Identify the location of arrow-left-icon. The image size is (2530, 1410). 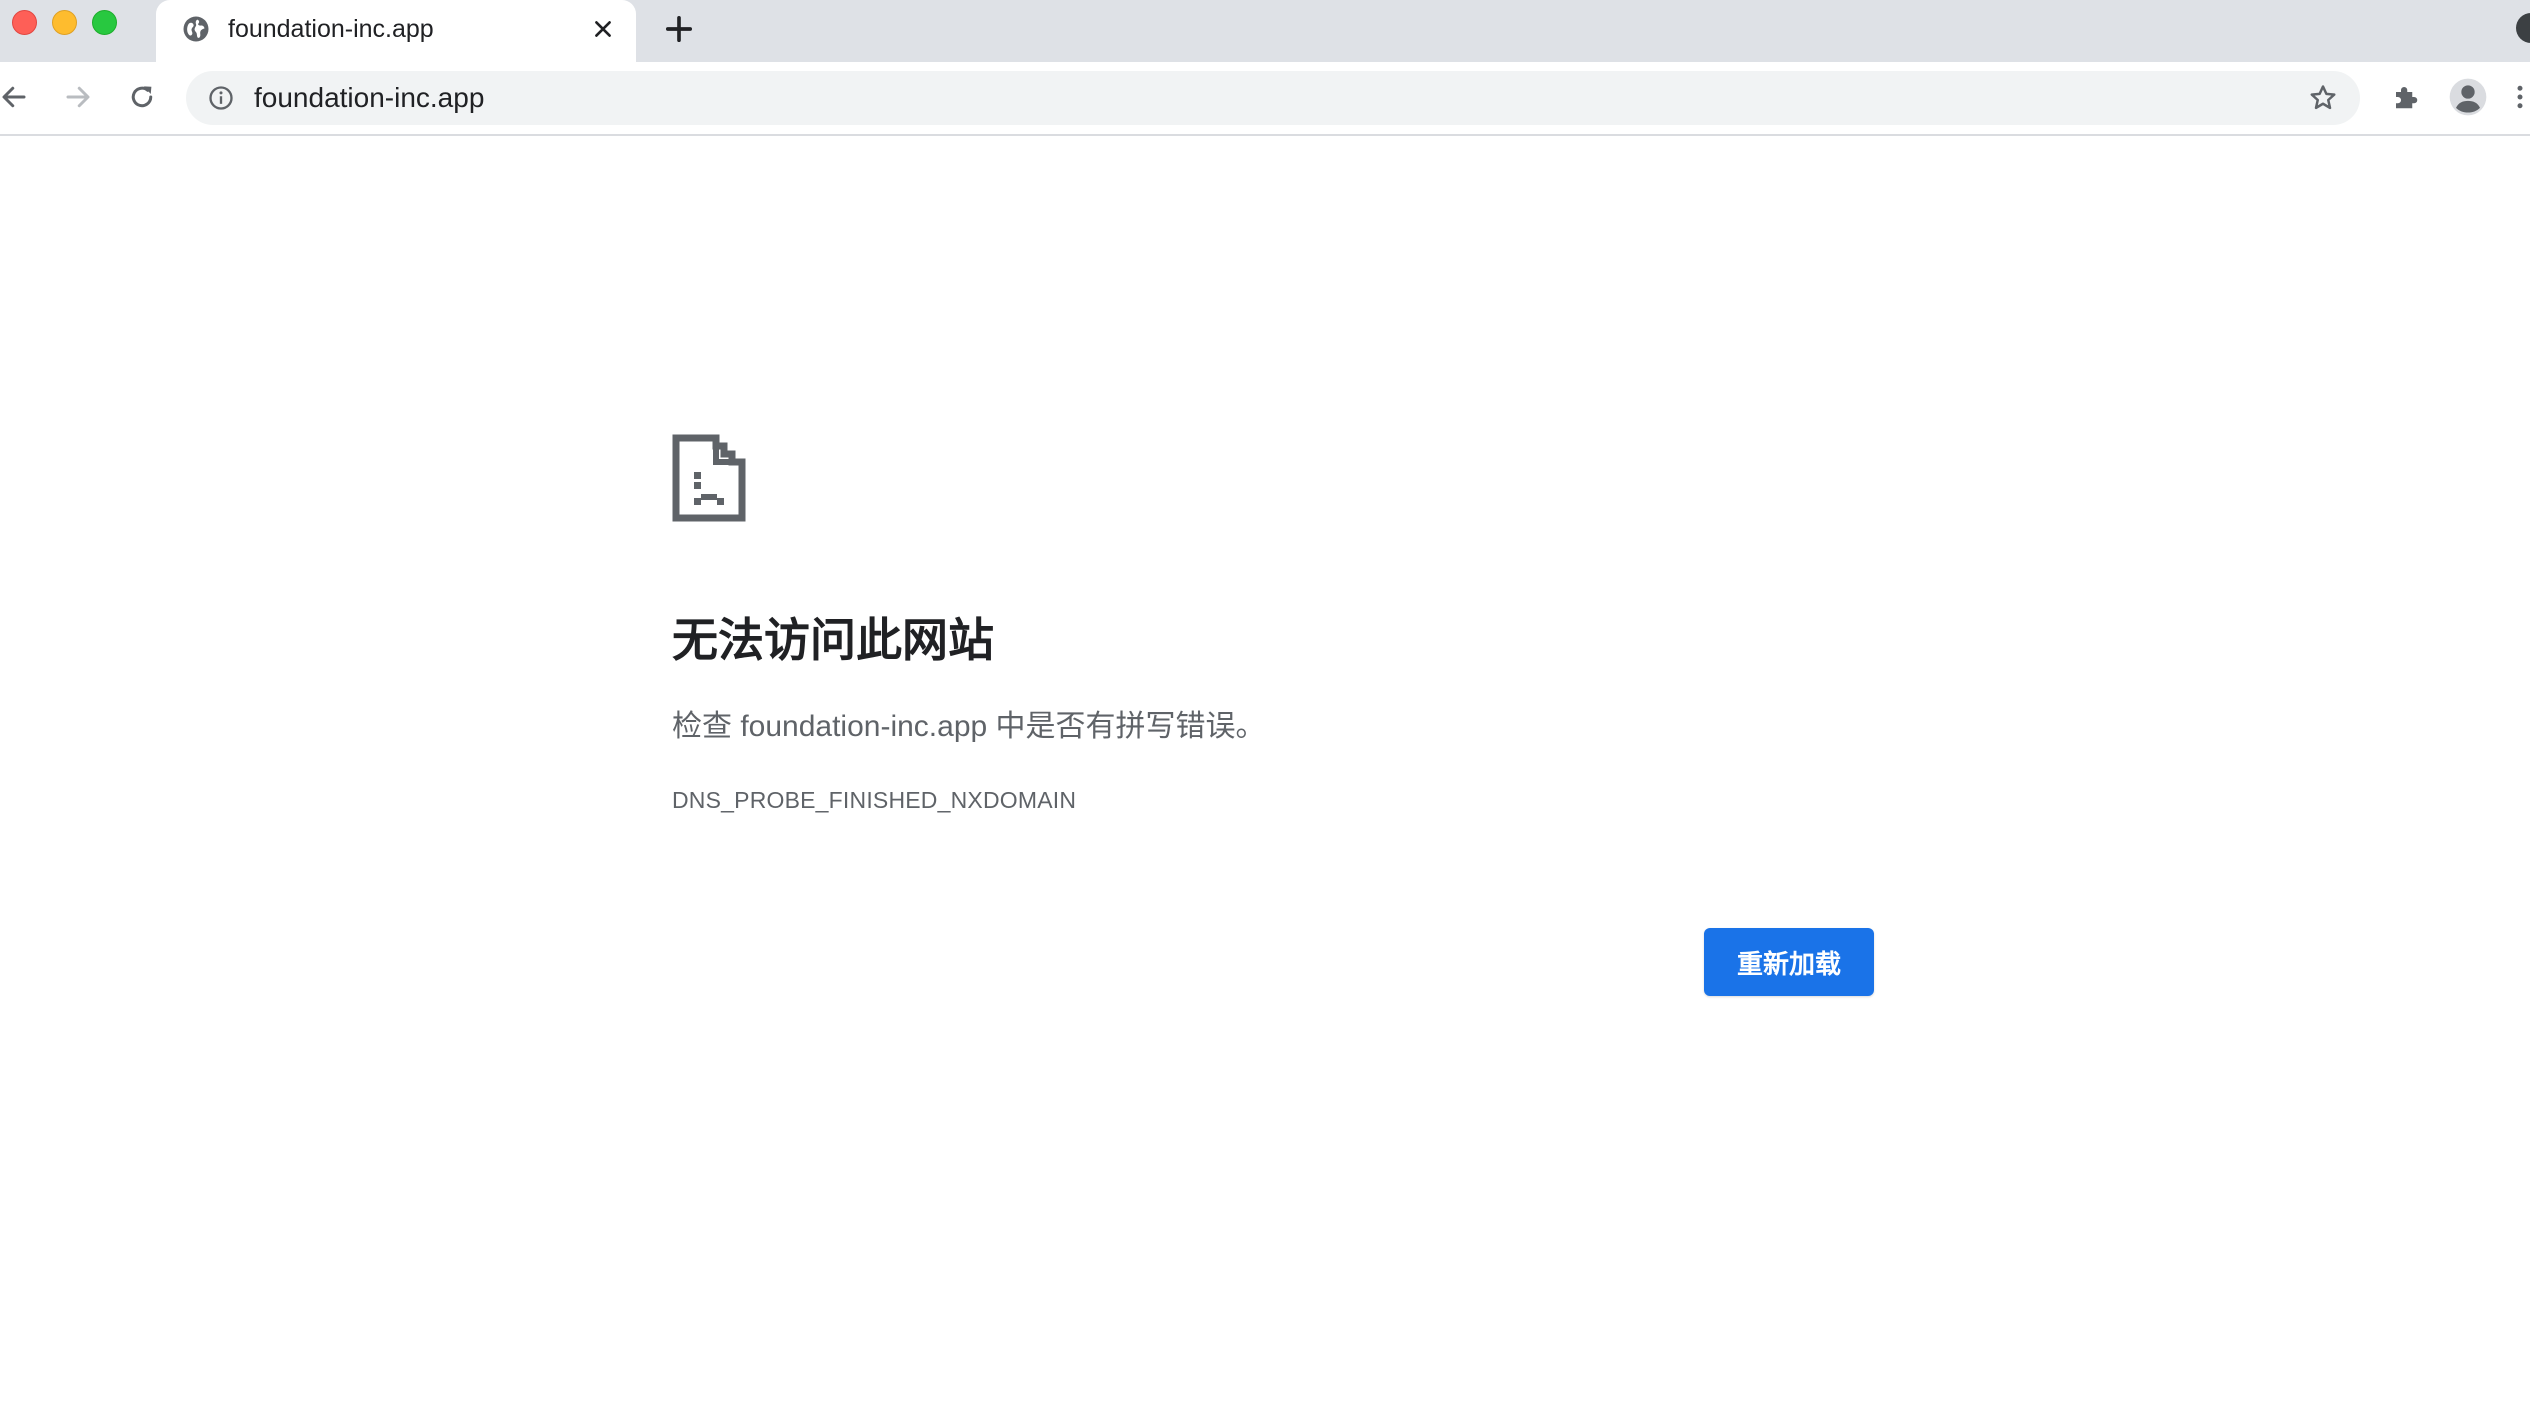
(14, 97).